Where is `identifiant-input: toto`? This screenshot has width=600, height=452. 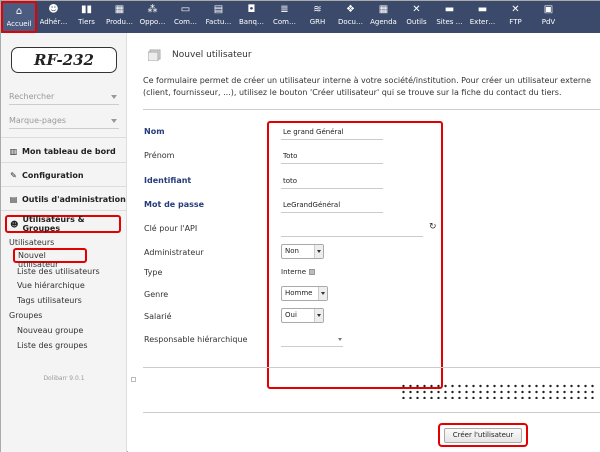
identifiant-input: toto is located at coordinates (332, 181).